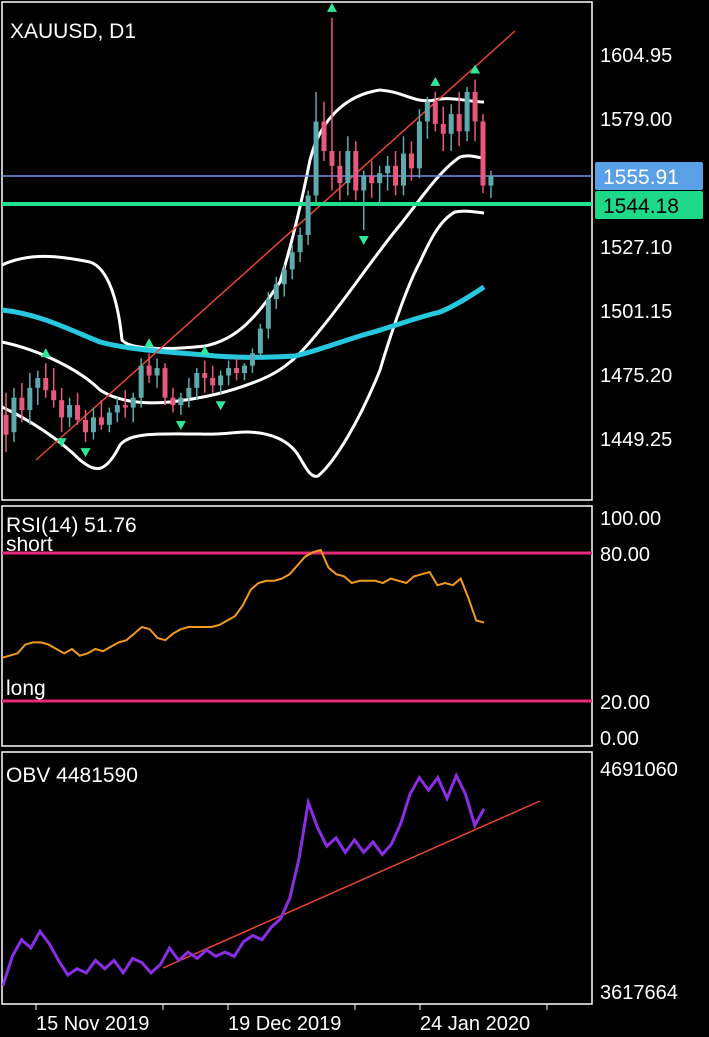 Image resolution: width=709 pixels, height=1037 pixels. I want to click on obv-tick: 4691060, so click(639, 770).